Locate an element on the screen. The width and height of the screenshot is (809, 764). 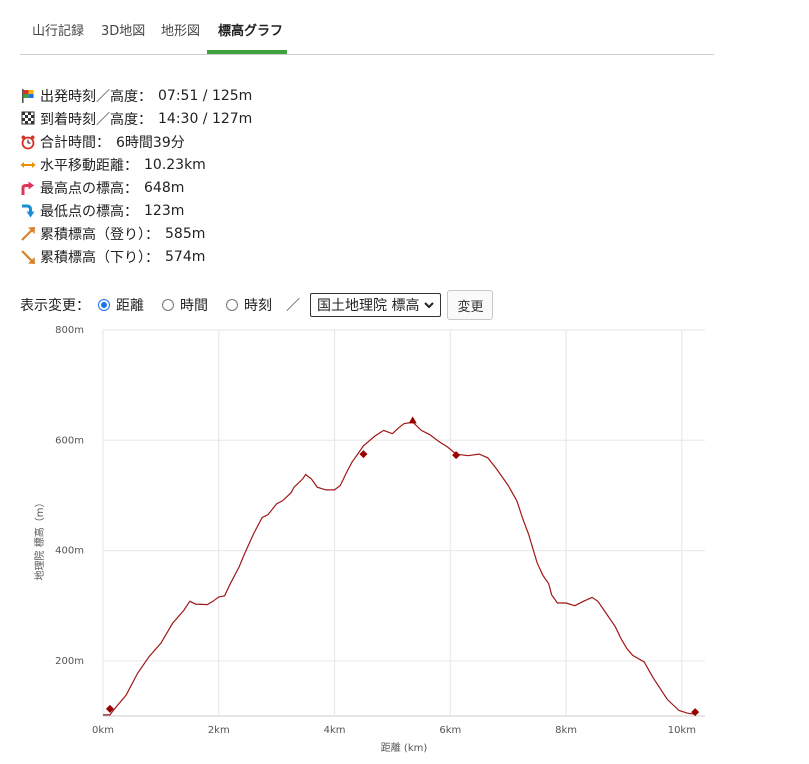
elevation-source-value: 国土地理院 標高 is located at coordinates (368, 306).